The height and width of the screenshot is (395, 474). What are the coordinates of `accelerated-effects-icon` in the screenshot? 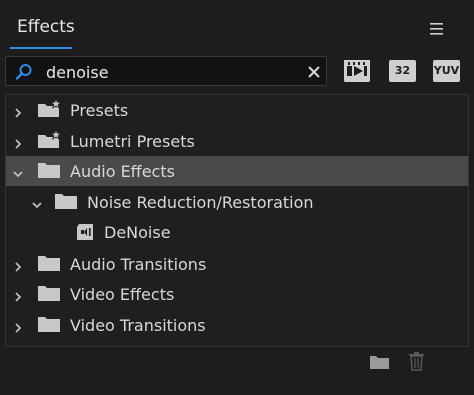 It's located at (357, 71).